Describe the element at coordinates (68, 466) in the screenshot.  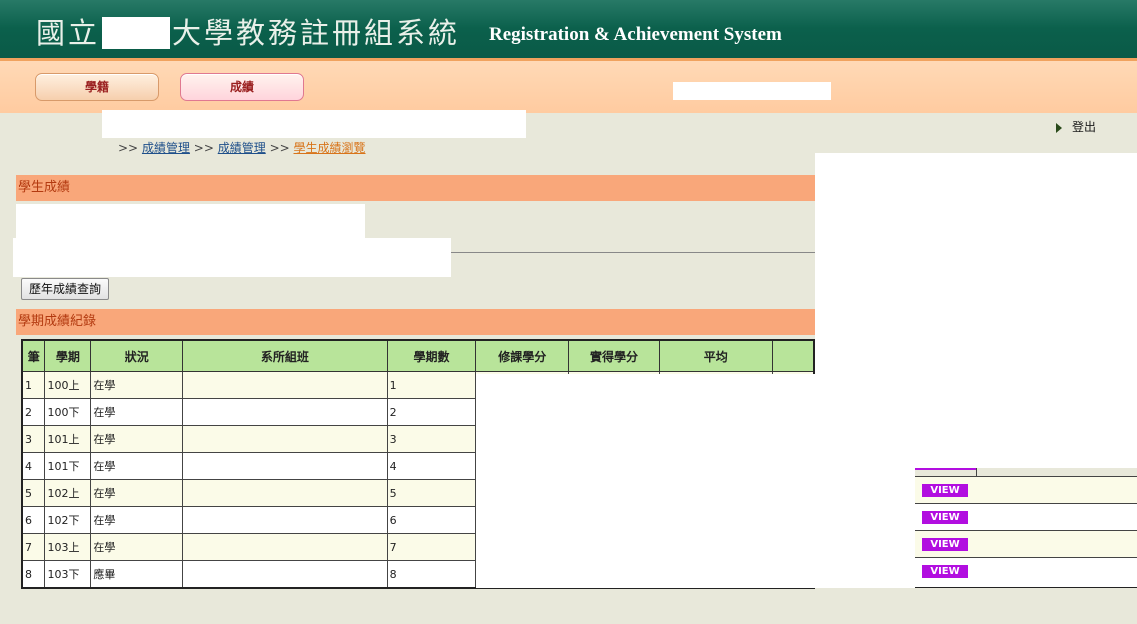
I see `cell-term: 101下` at that location.